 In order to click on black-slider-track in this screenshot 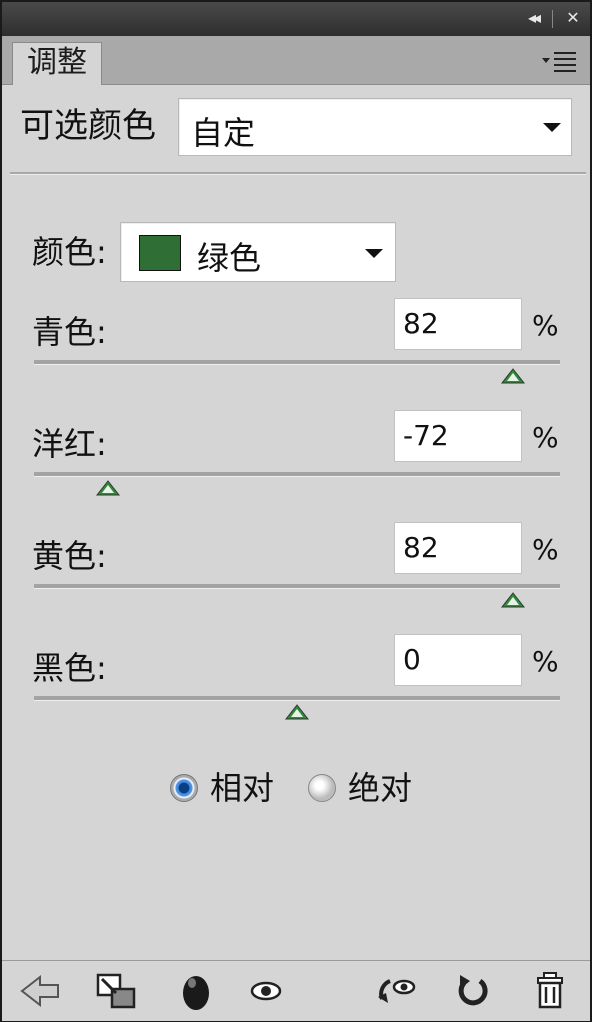, I will do `click(297, 698)`.